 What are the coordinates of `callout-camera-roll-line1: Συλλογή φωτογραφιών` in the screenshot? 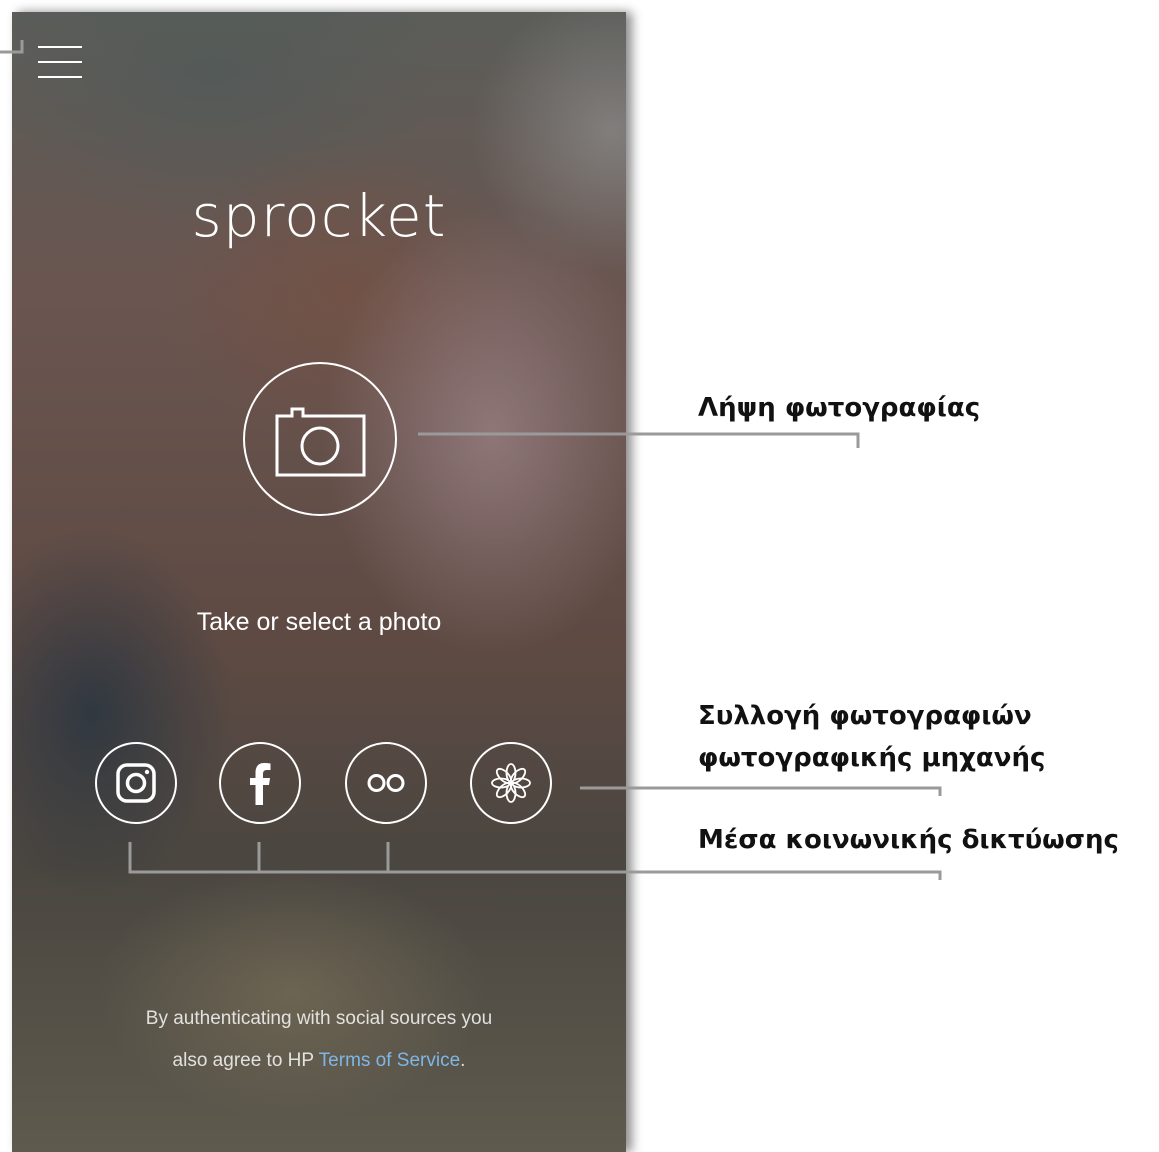 It's located at (865, 716).